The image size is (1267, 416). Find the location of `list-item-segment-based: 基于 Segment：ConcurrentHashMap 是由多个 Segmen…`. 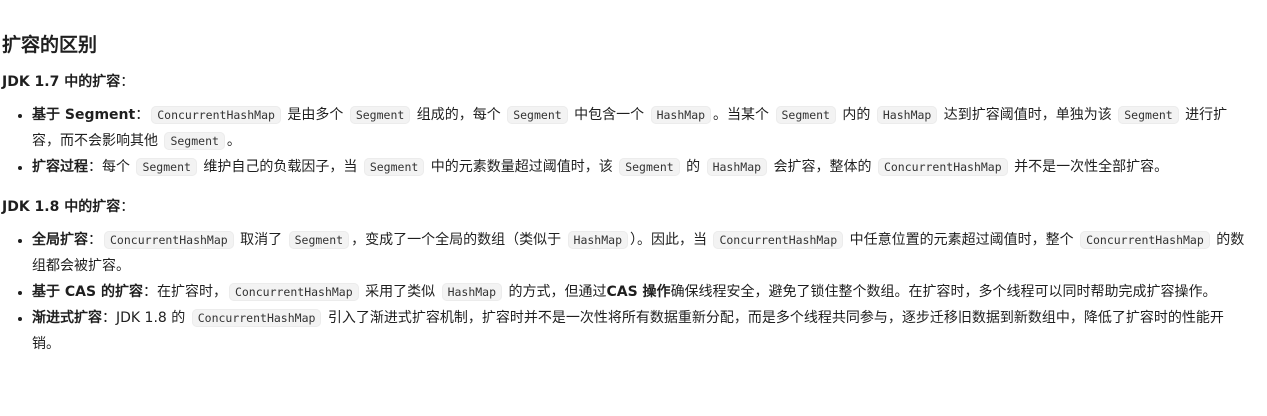

list-item-segment-based: 基于 Segment：ConcurrentHashMap 是由多个 Segmen… is located at coordinates (639, 128).